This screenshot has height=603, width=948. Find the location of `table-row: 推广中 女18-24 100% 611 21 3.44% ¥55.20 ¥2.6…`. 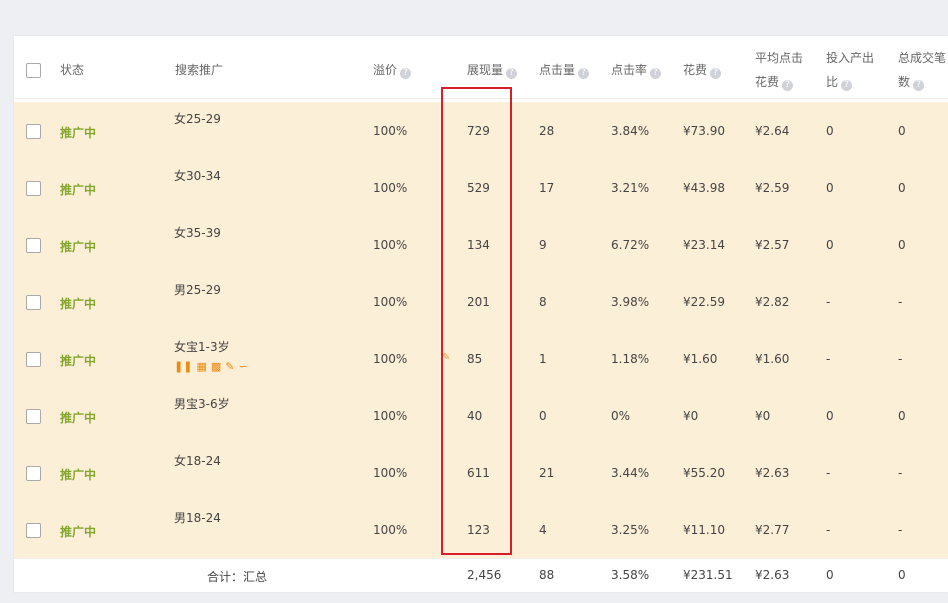

table-row: 推广中 女18-24 100% 611 21 3.44% ¥55.20 ¥2.6… is located at coordinates (481, 472).